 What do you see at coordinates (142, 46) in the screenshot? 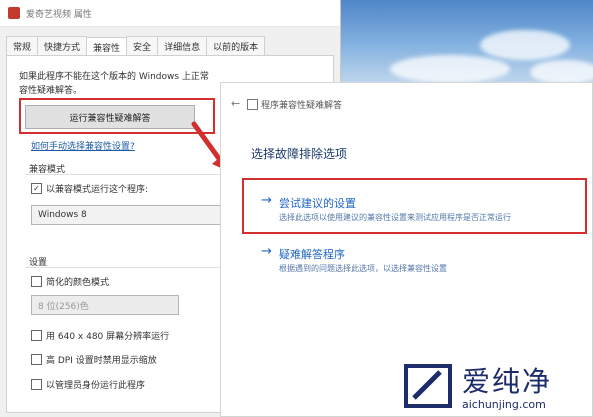
I see `tab-security: 安全` at bounding box center [142, 46].